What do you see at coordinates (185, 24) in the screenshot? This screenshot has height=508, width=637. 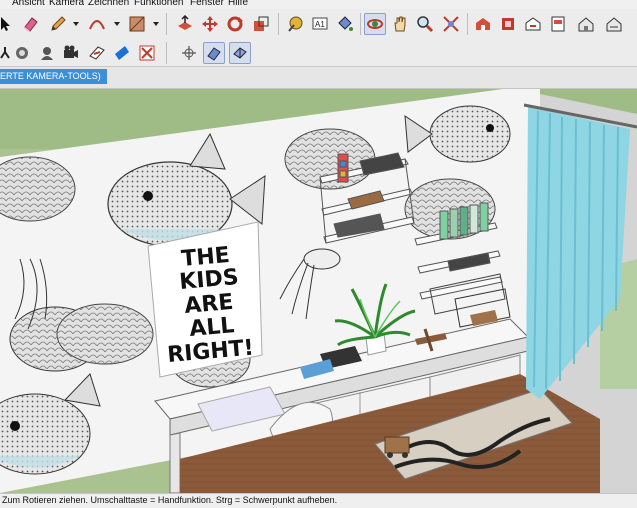 I see `push-pull-icon` at bounding box center [185, 24].